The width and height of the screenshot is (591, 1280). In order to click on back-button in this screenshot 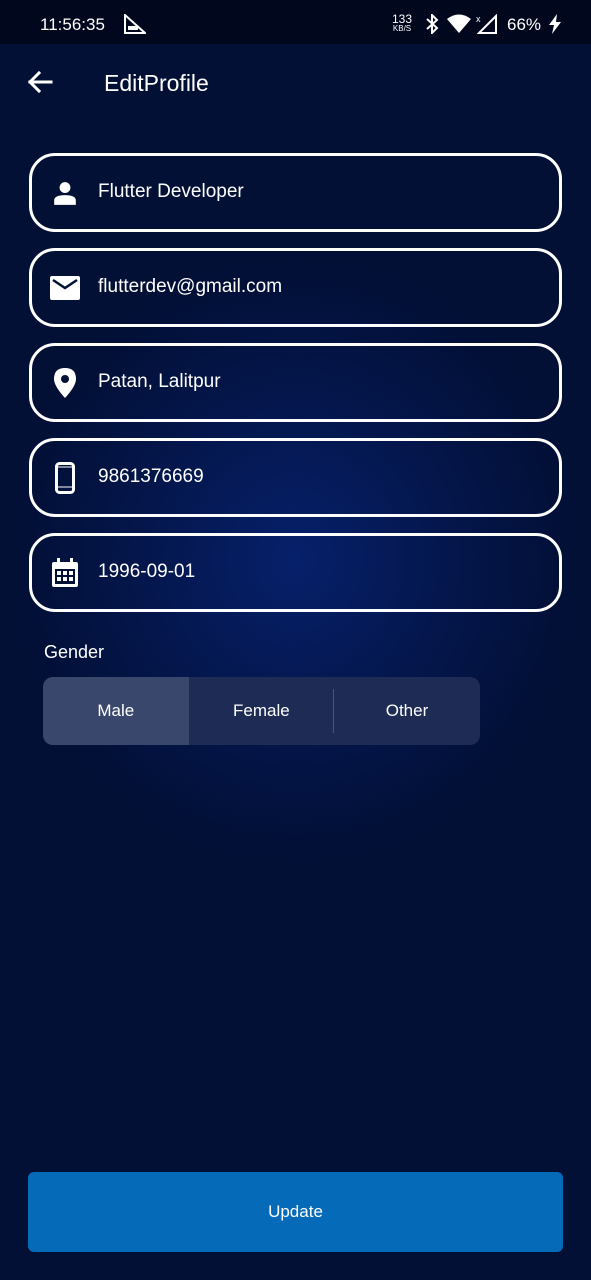, I will do `click(40, 84)`.